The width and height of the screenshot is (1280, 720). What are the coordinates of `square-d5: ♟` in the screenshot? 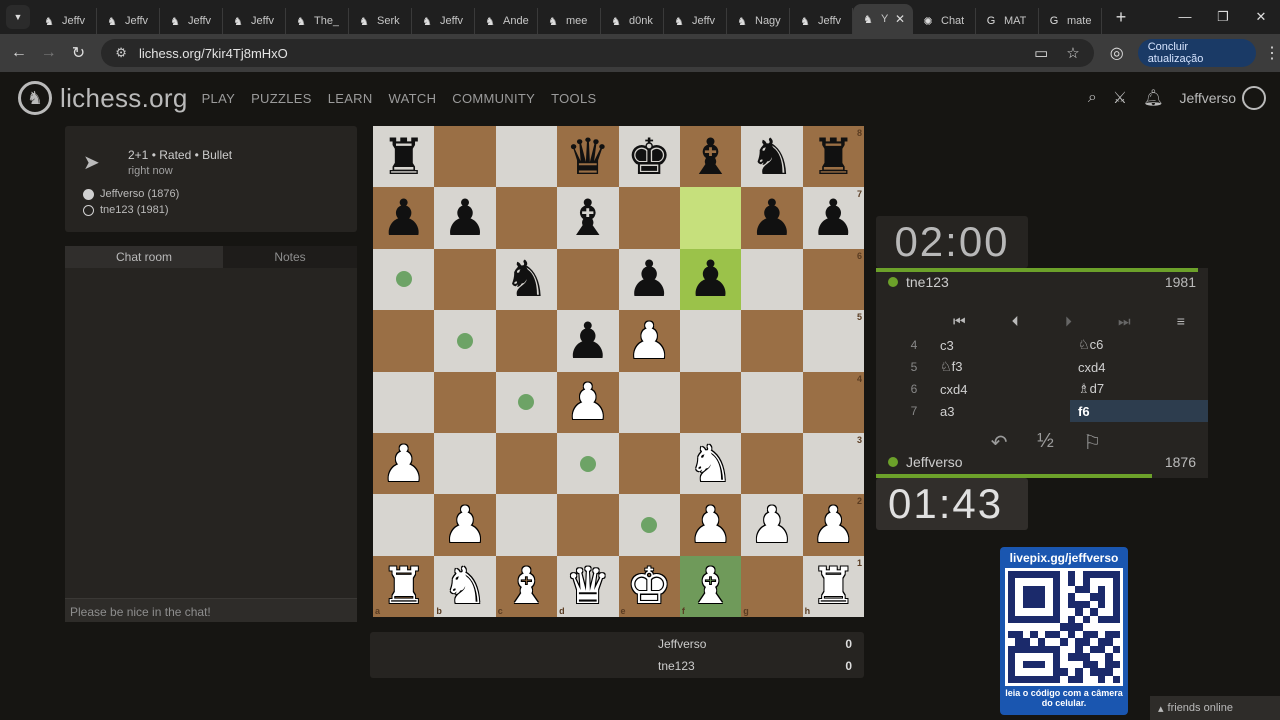 It's located at (588, 341).